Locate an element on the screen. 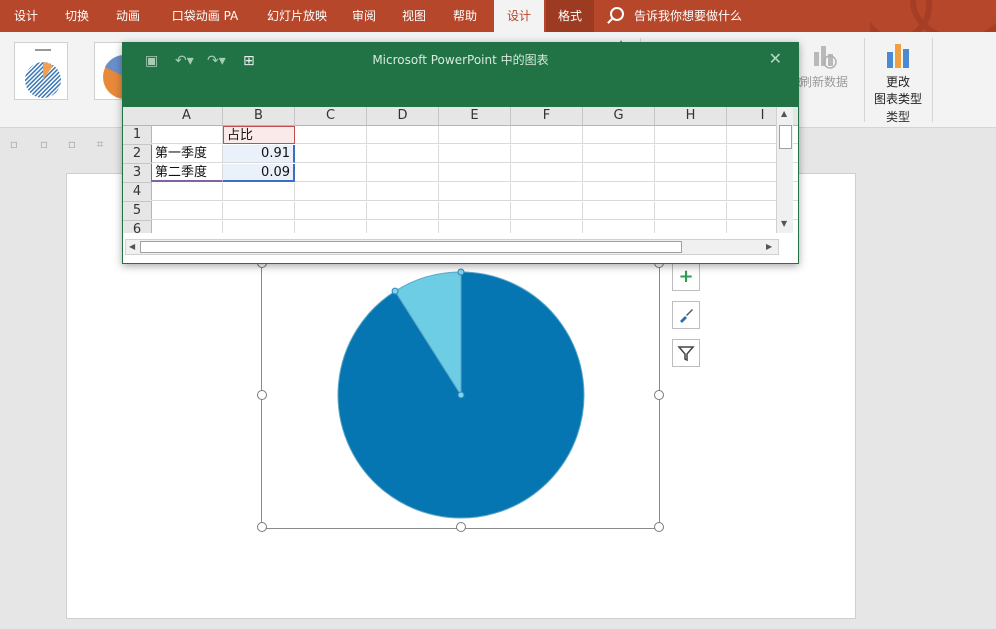  refresh-data-button: 改刷新数据 is located at coordinates (822, 66).